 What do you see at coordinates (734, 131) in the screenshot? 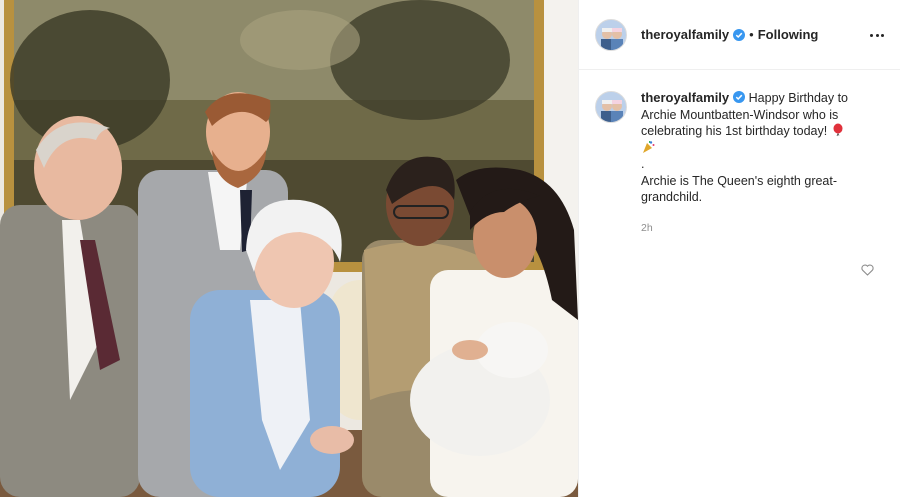
I see `caption-line-3-text: celebrating his 1st birthday today!` at bounding box center [734, 131].